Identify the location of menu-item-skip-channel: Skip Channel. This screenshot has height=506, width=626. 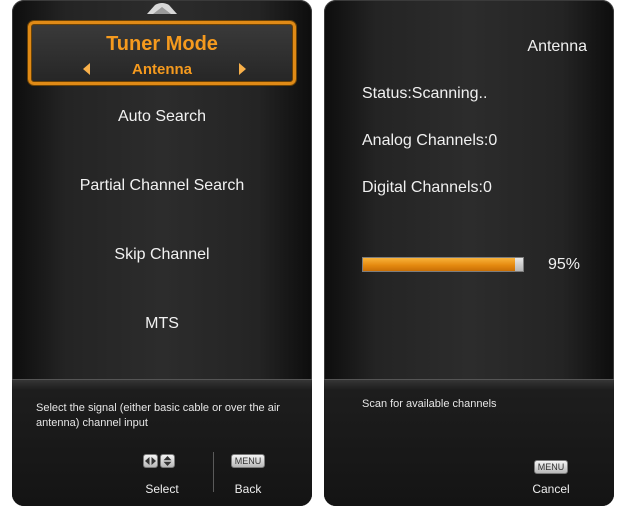
(162, 255).